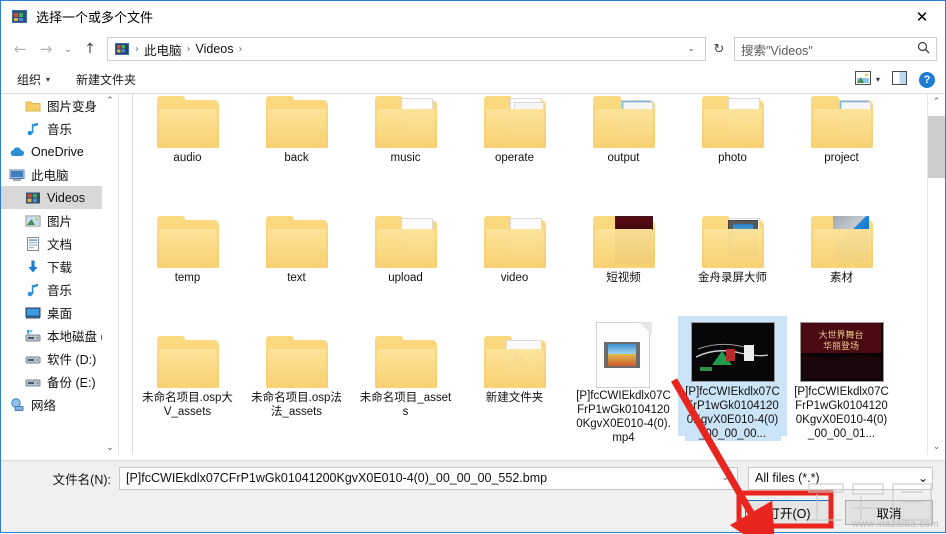  Describe the element at coordinates (297, 355) in the screenshot. I see `folder-plain-icon` at that location.